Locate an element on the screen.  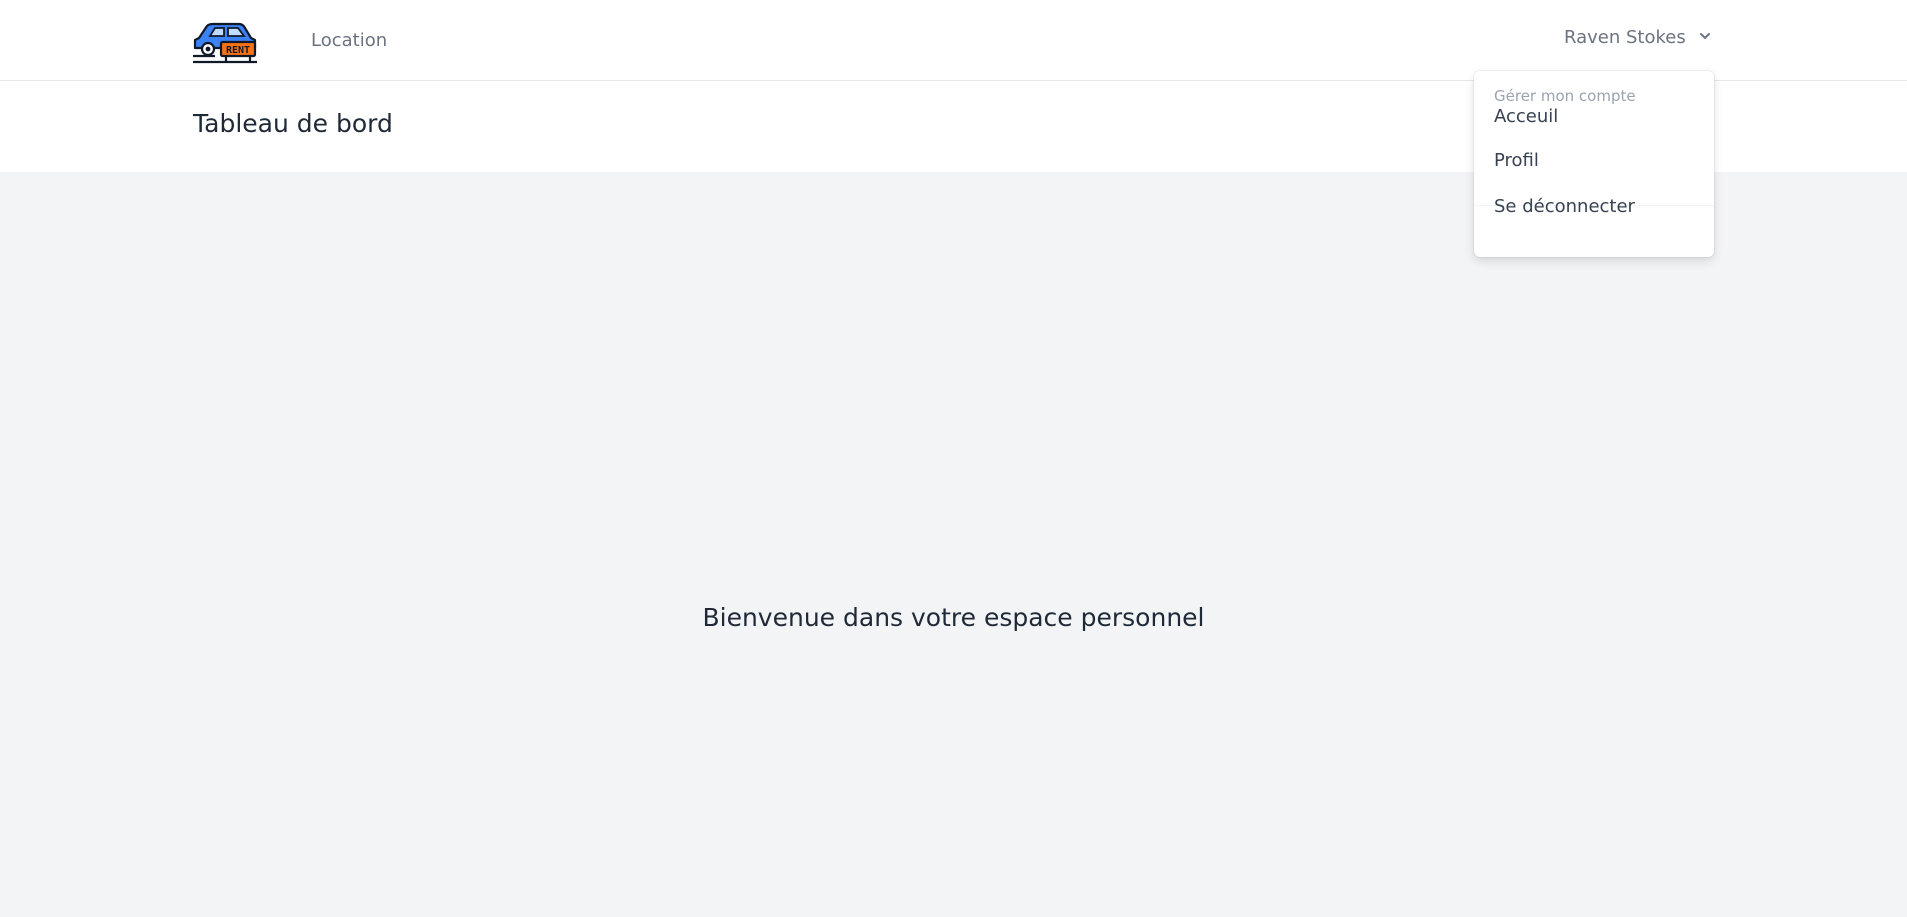
welcome-message: Bienvenue dans votre espace personnel is located at coordinates (953, 617).